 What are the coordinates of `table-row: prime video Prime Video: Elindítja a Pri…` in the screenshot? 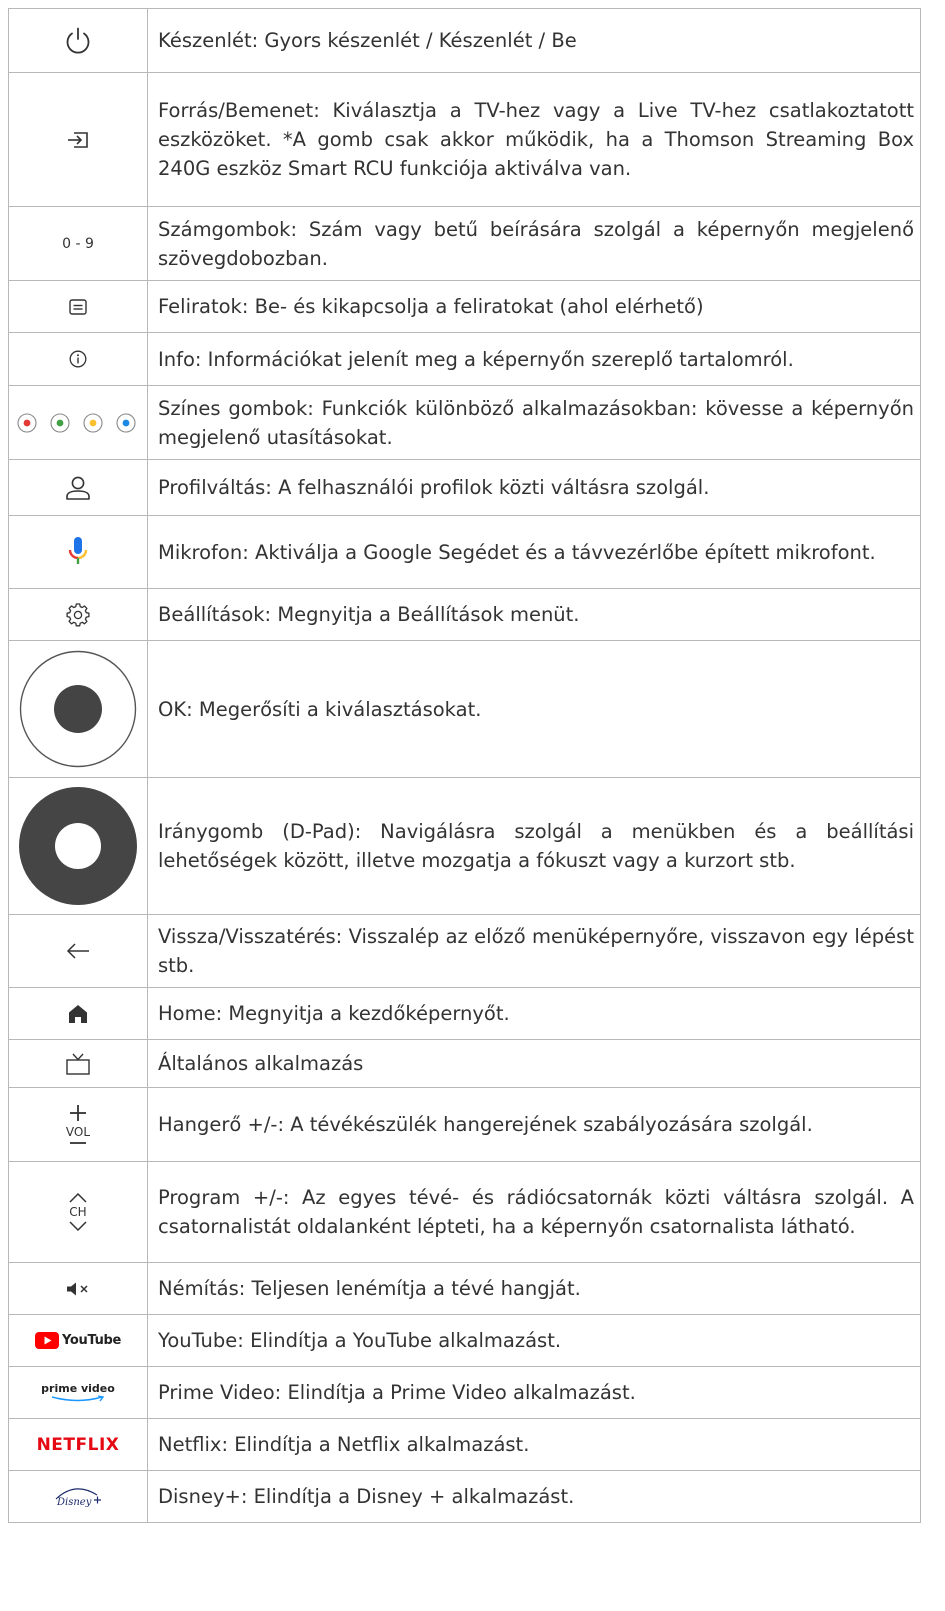 It's located at (465, 1393).